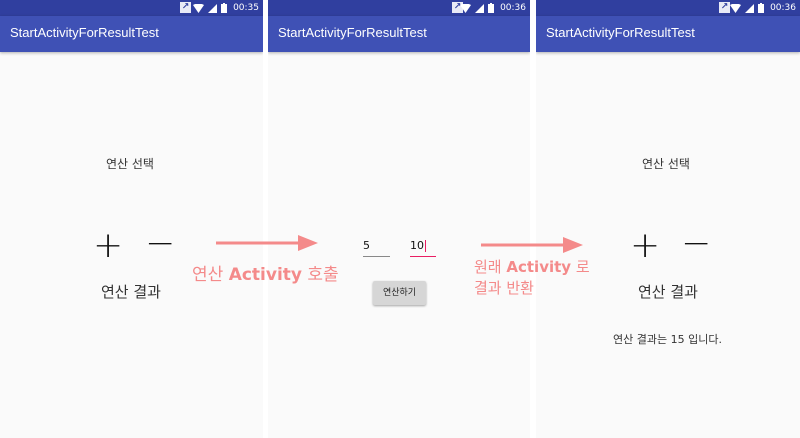 This screenshot has width=800, height=438. I want to click on compute-button: 연산하기, so click(399, 293).